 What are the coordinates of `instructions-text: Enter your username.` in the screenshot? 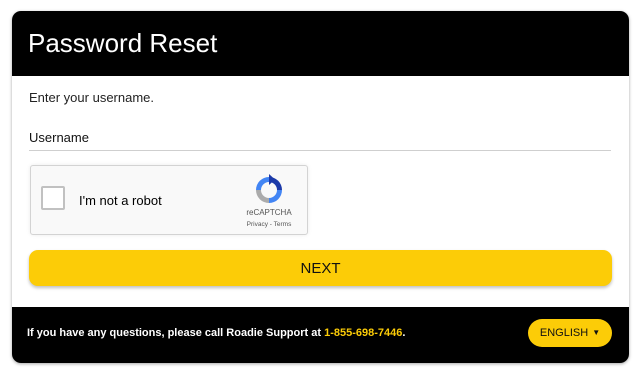 It's located at (92, 97).